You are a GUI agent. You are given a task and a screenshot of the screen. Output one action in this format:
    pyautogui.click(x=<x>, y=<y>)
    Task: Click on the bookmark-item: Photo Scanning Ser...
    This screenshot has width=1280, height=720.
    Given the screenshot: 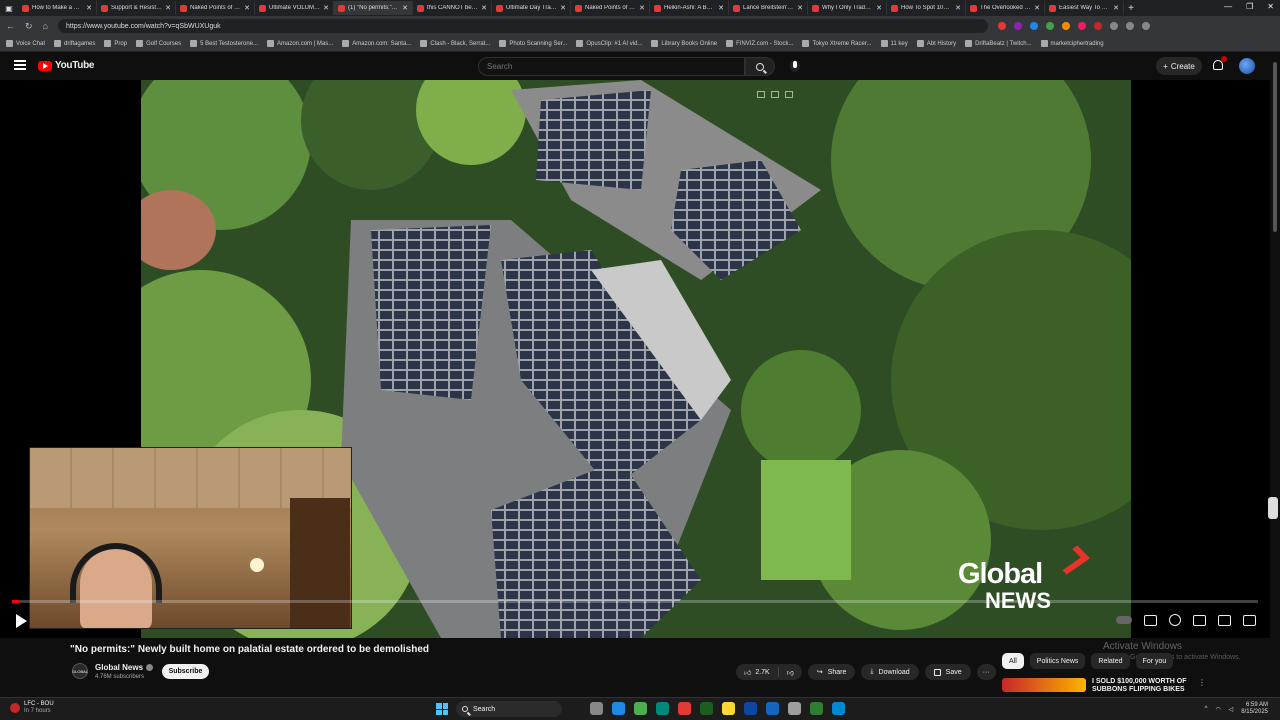 What is the action you would take?
    pyautogui.click(x=533, y=43)
    